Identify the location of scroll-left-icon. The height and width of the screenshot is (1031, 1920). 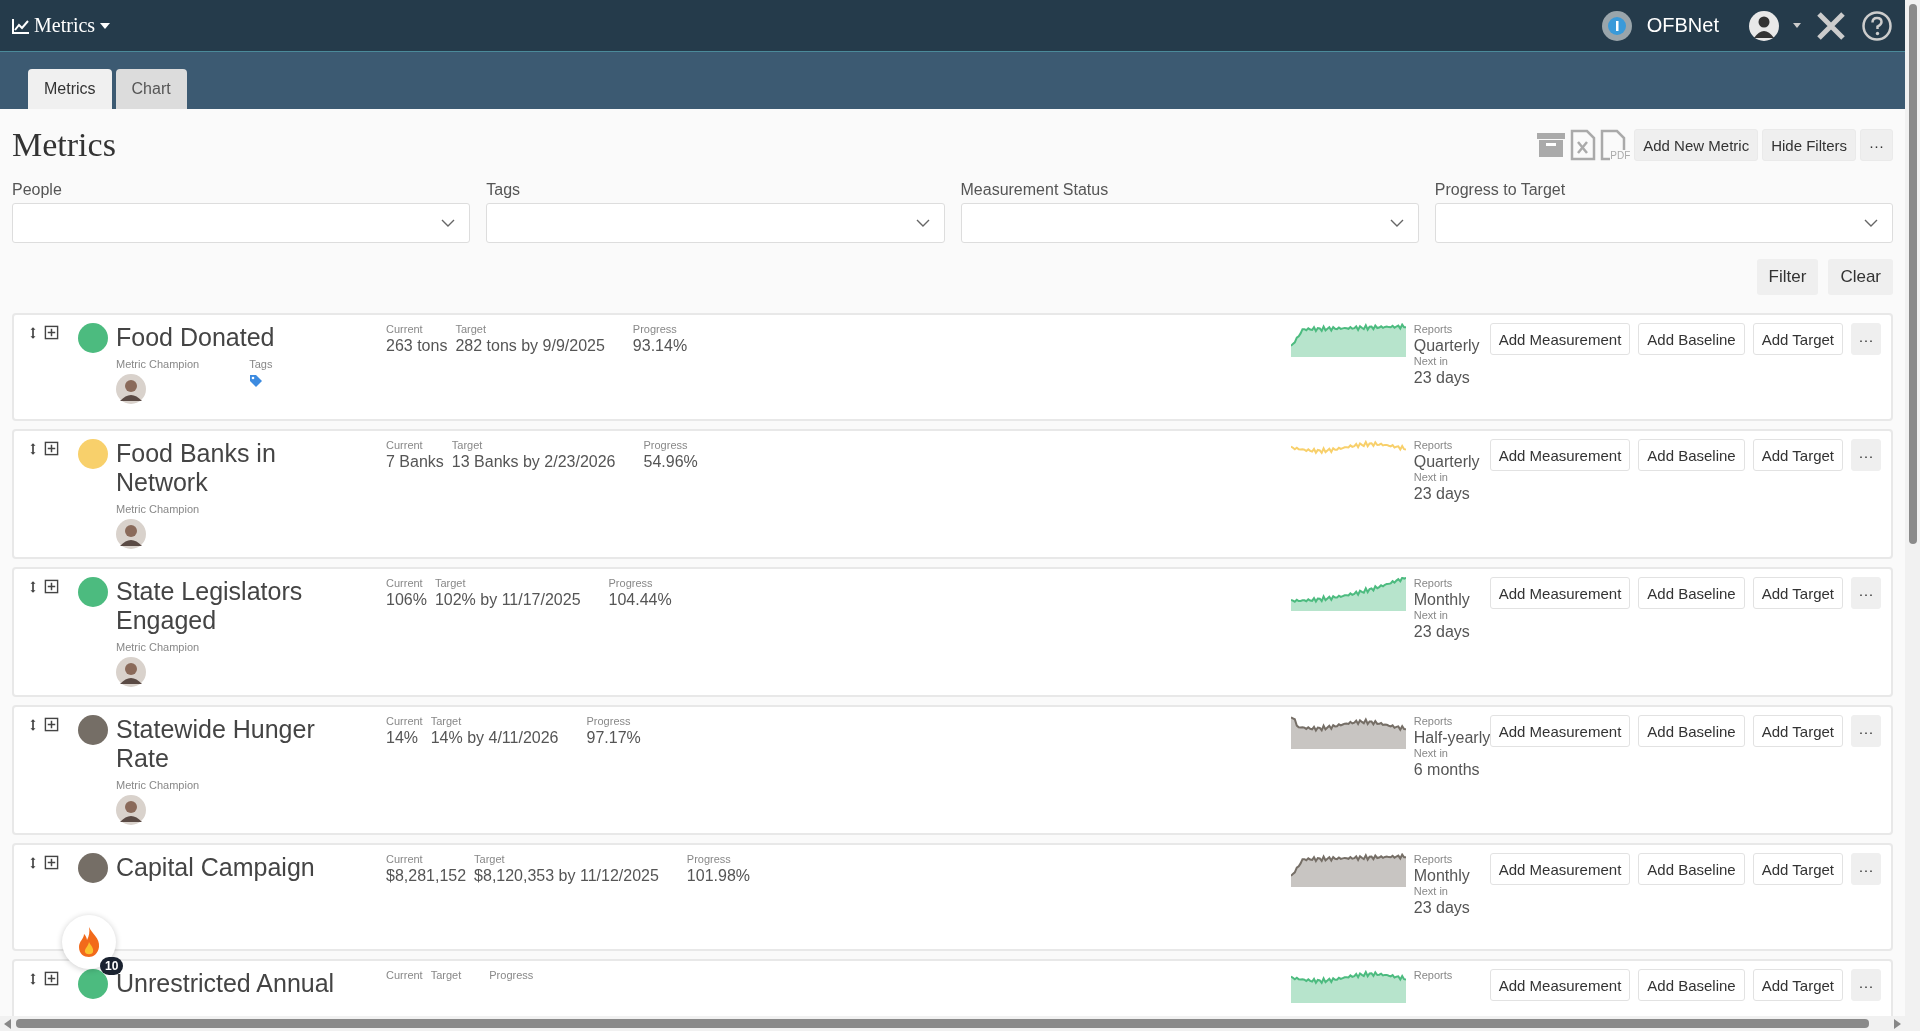
(8, 1023).